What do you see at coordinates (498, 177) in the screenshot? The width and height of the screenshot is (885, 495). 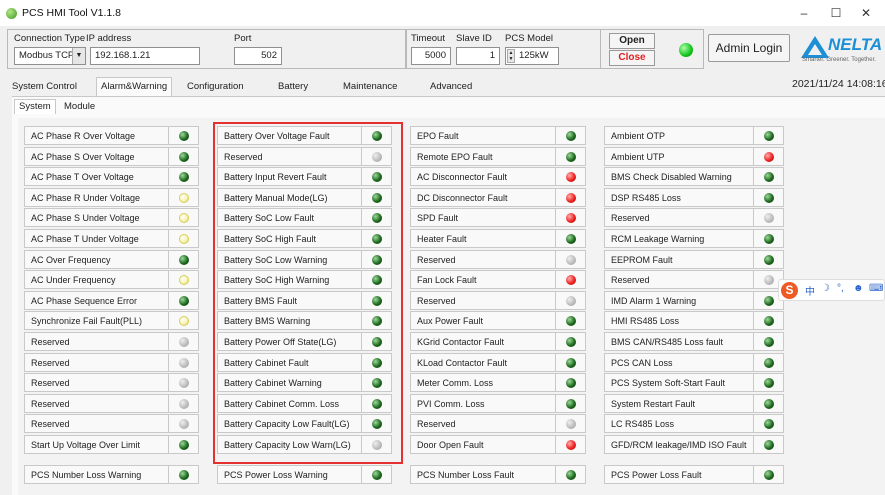 I see `alarm-row: AC Disconnector Fault` at bounding box center [498, 177].